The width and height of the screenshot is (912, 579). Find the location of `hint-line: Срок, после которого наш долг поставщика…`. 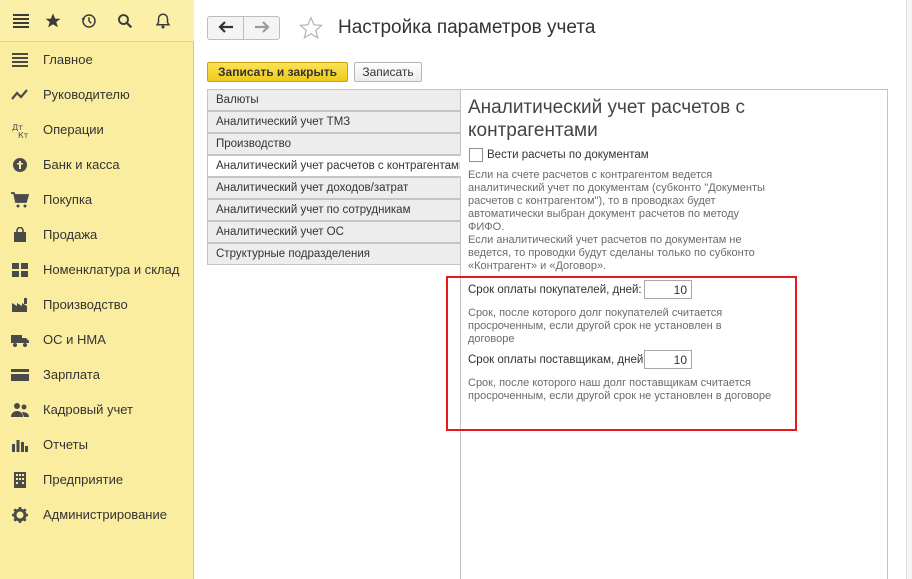

hint-line: Срок, после которого наш долг поставщика… is located at coordinates (609, 383).